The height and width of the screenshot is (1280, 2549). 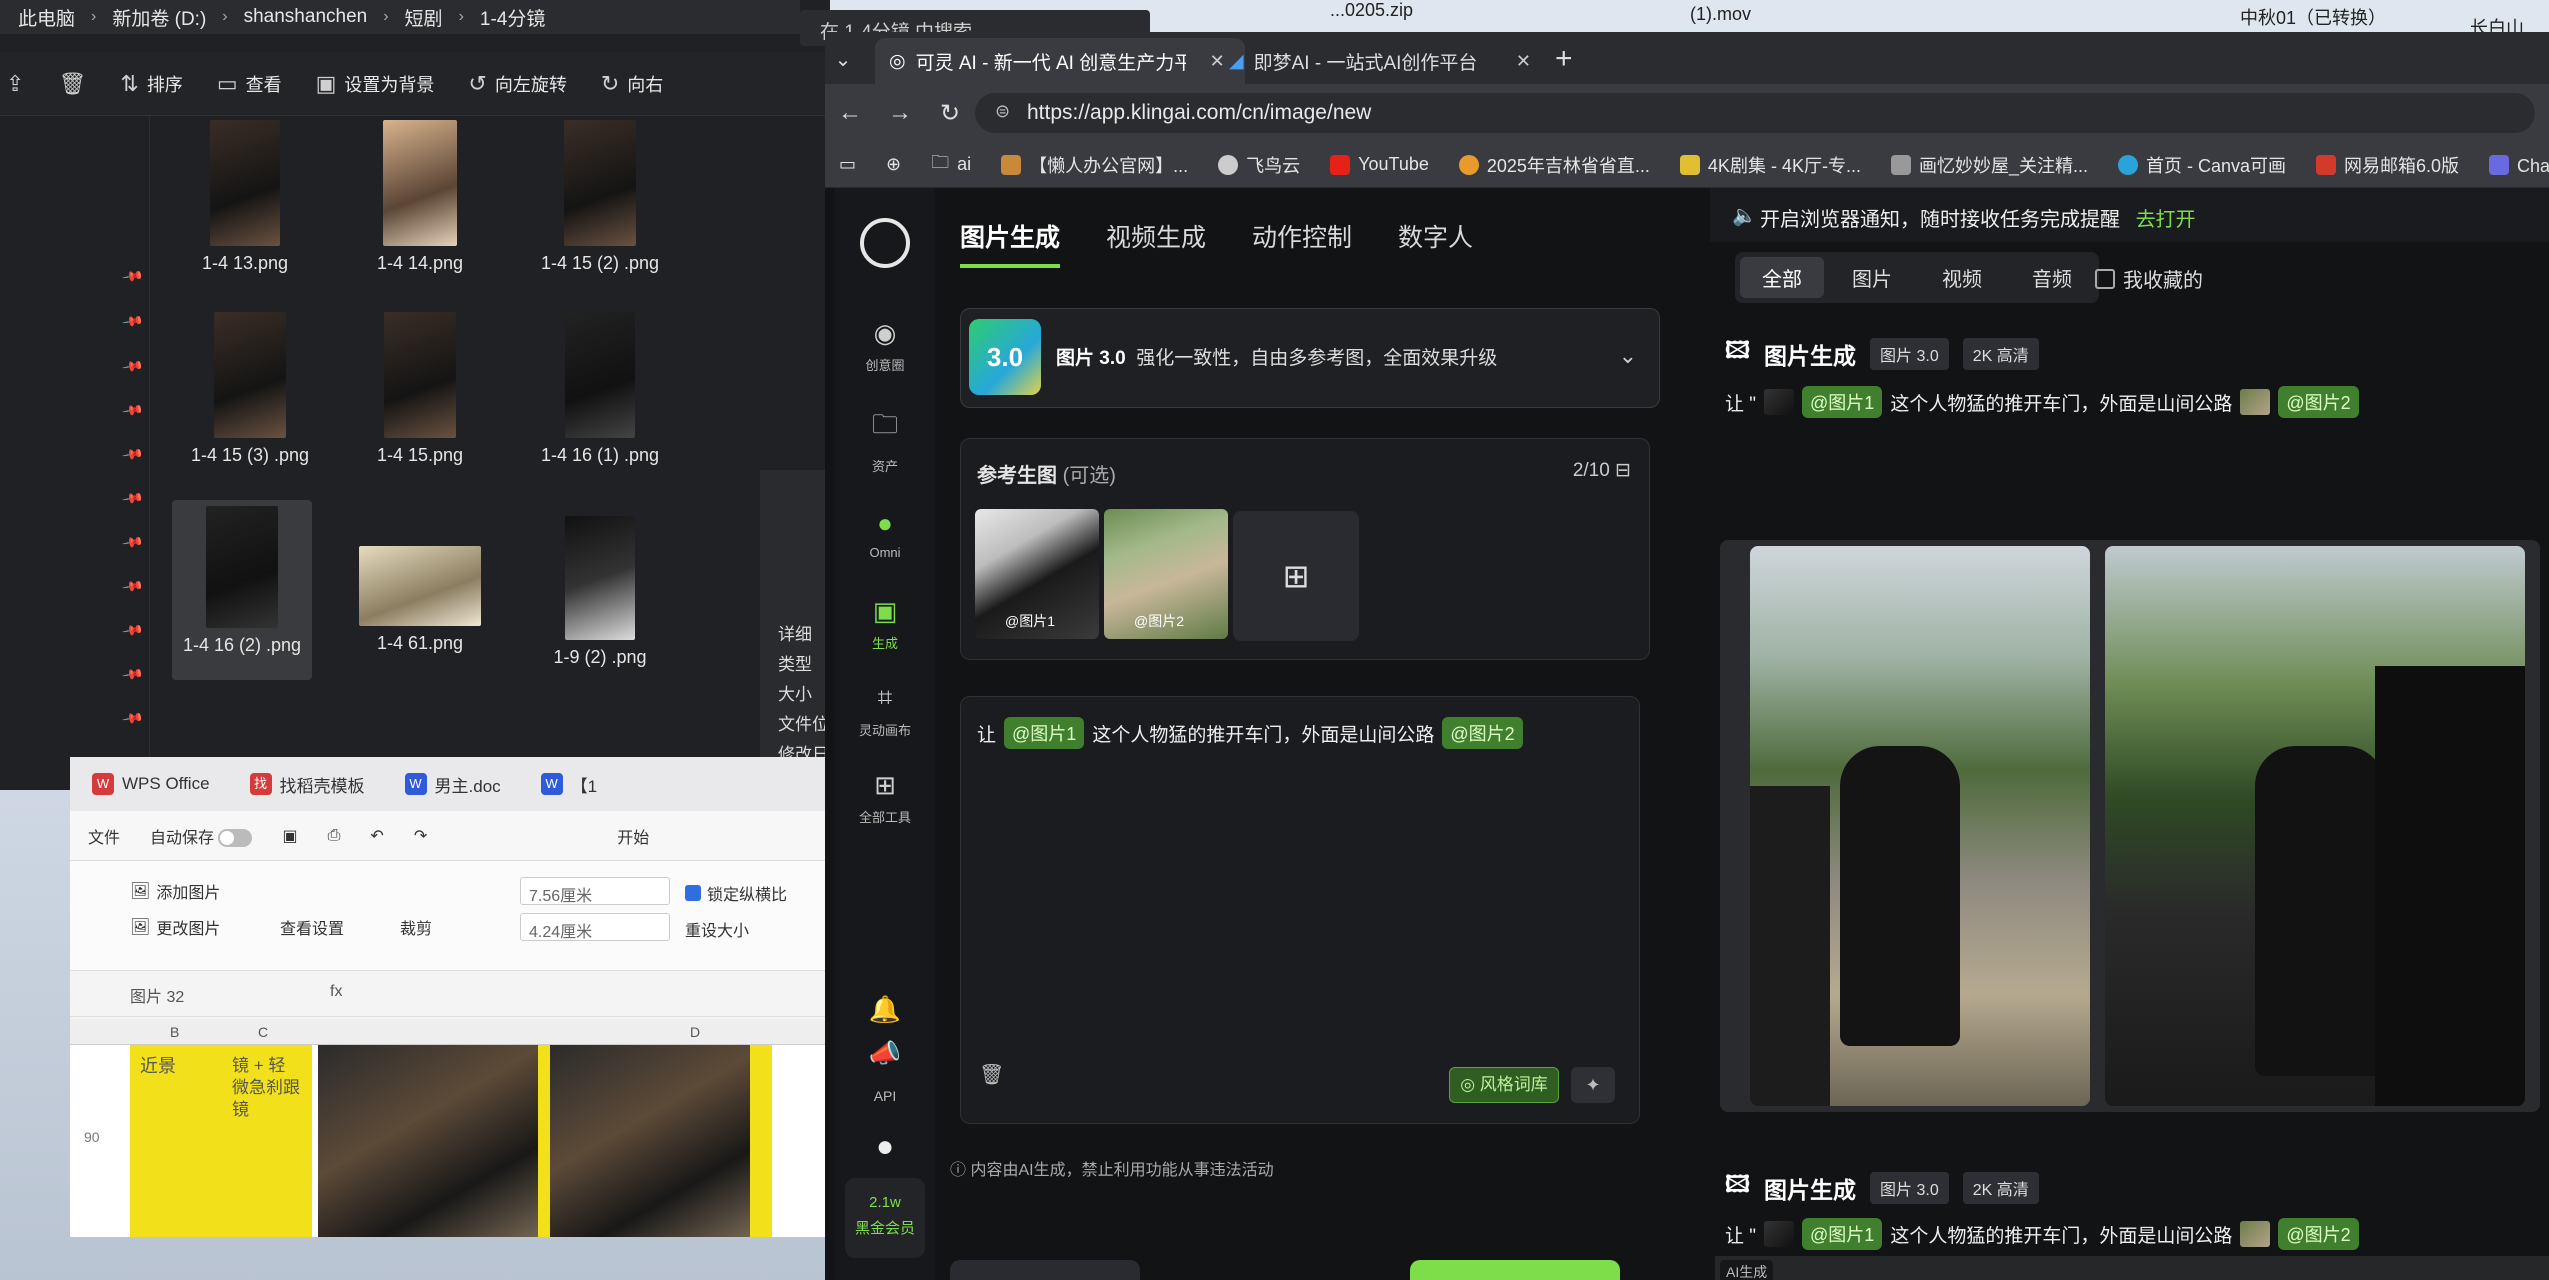 I want to click on add-reference-button: ⊞, so click(x=1296, y=576).